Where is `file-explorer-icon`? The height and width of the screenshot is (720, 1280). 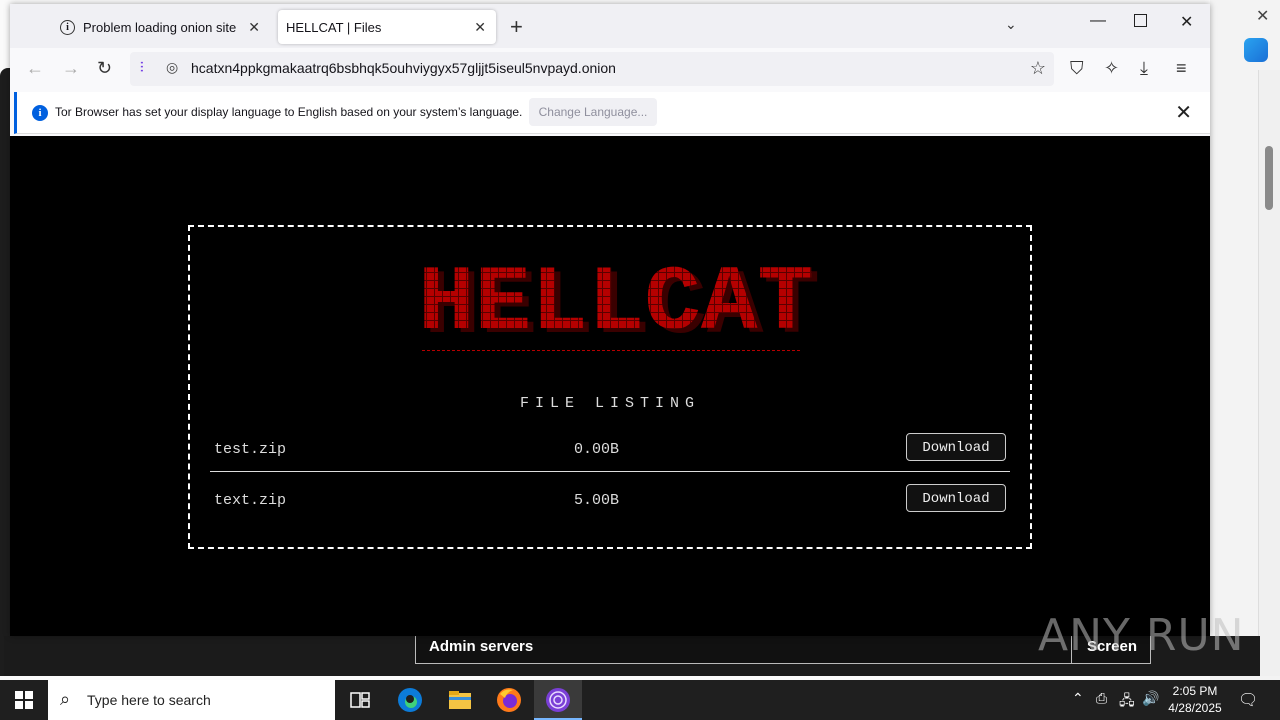
file-explorer-icon is located at coordinates (460, 700).